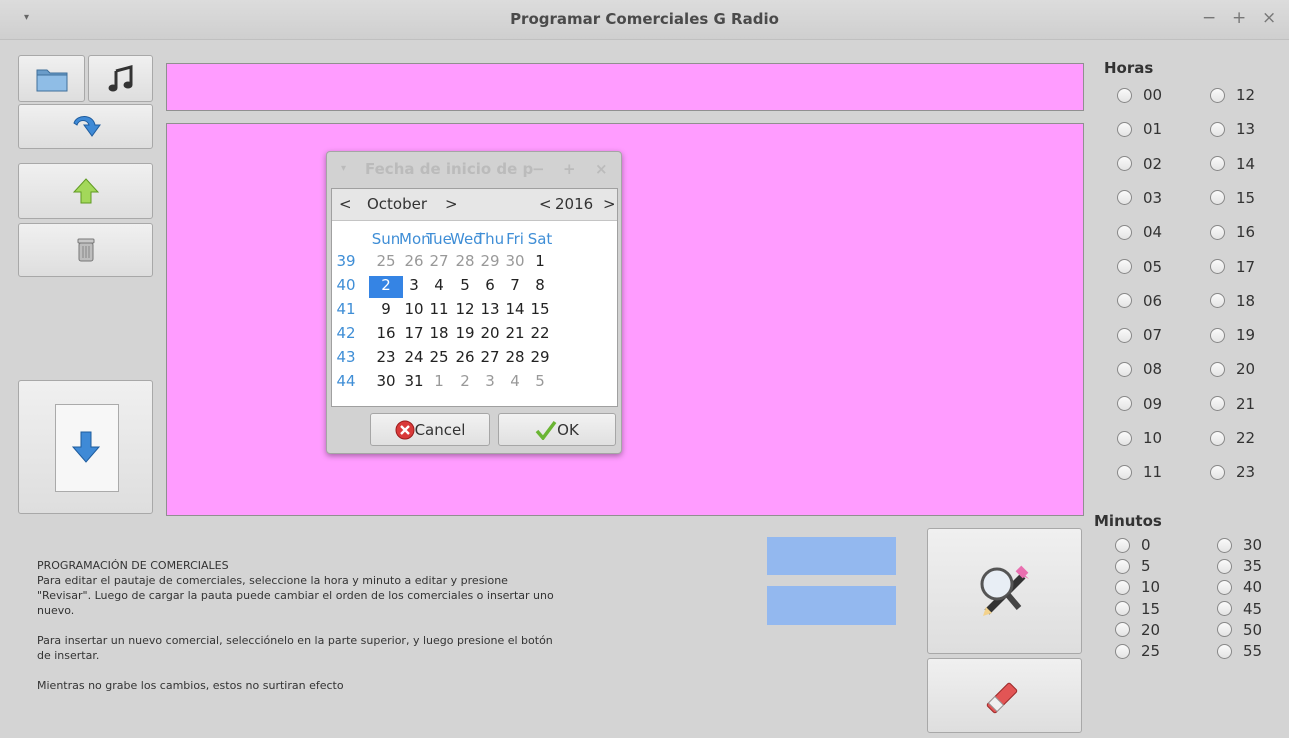 The height and width of the screenshot is (738, 1289). What do you see at coordinates (414, 381) in the screenshot?
I see `day-cell: 31` at bounding box center [414, 381].